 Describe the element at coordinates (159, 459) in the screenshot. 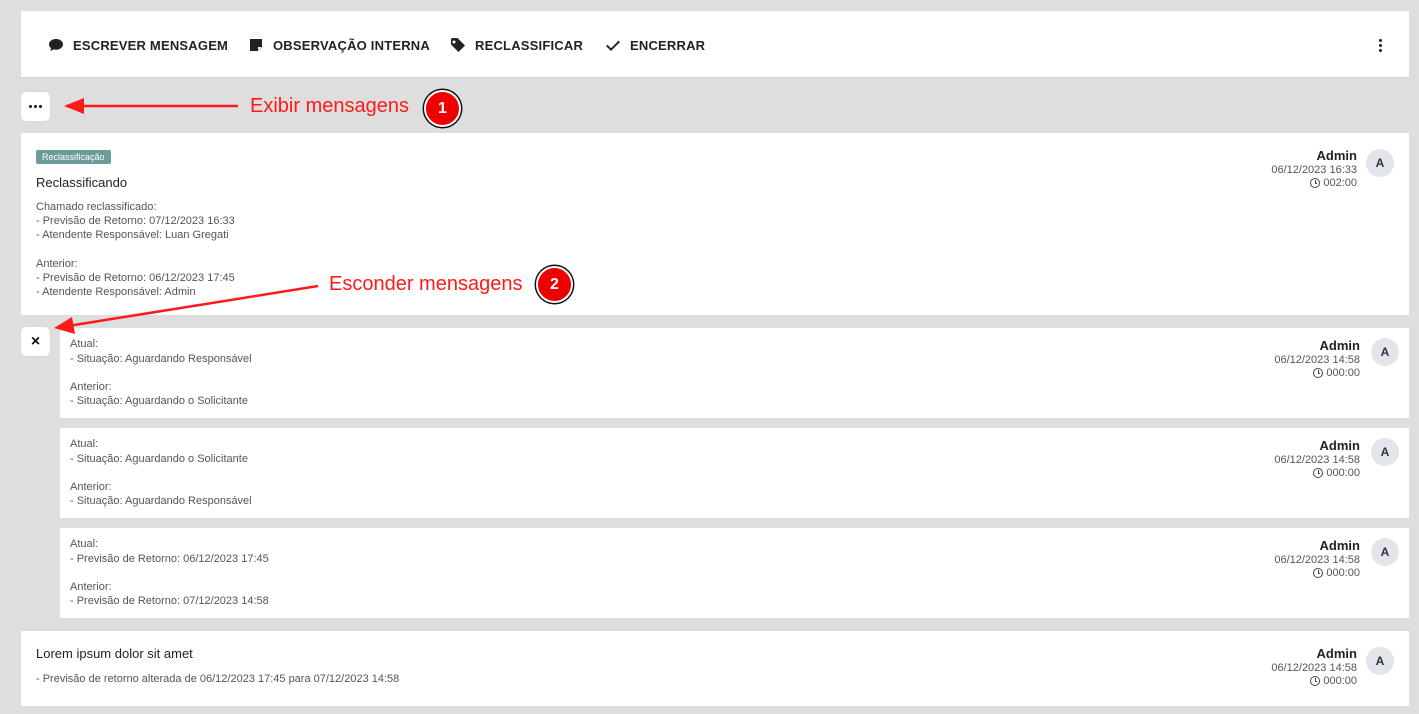

I see `current-value: - Situação: Aguardando o Solicitante` at that location.